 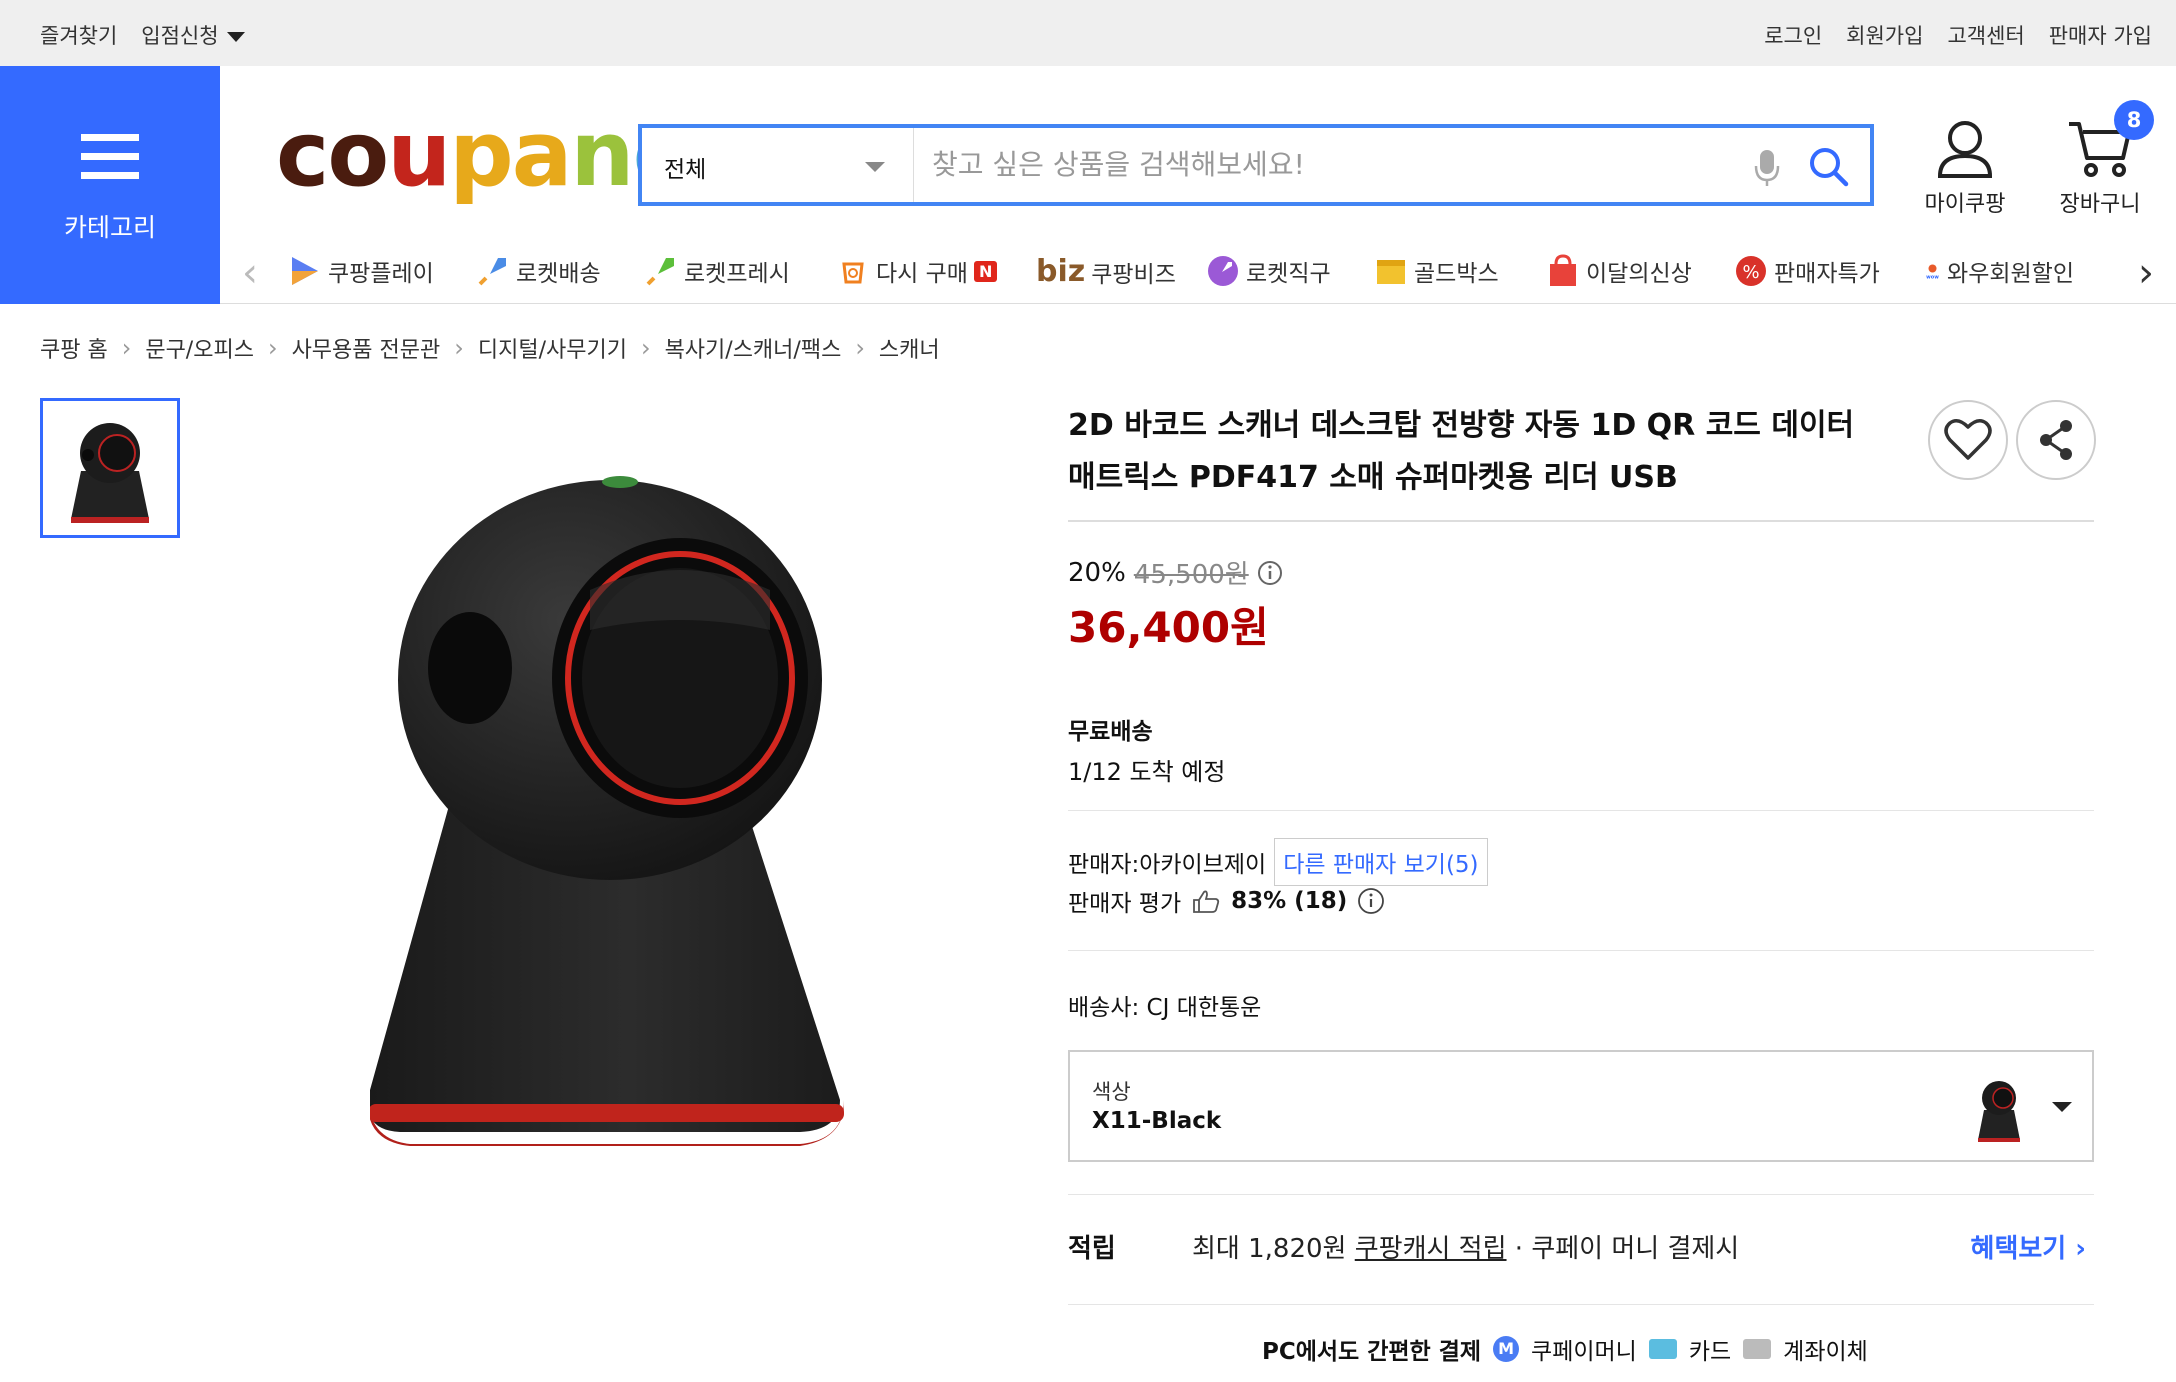 What do you see at coordinates (1639, 274) in the screenshot?
I see `service-label: 이달의신상` at bounding box center [1639, 274].